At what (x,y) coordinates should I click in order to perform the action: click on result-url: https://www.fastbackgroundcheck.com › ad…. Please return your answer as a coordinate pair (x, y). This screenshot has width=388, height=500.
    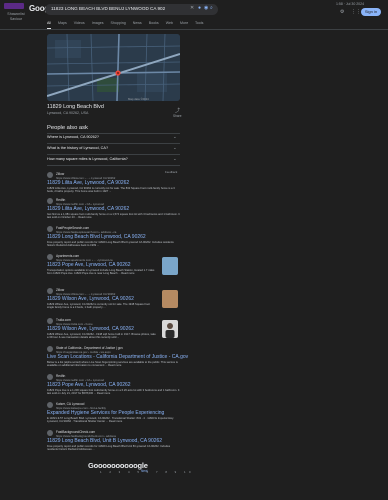
    Looking at the image, I should click on (86, 436).